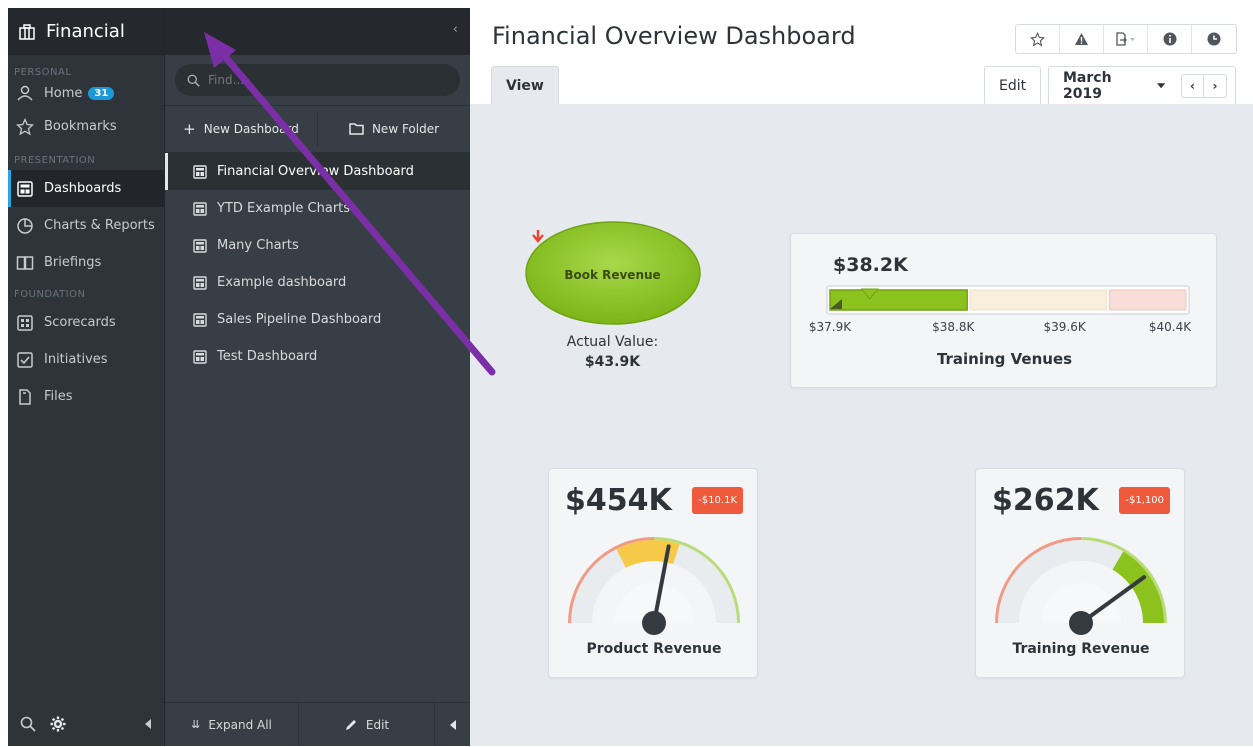 This screenshot has height=747, width=1253. I want to click on info-icon, so click(1169, 39).